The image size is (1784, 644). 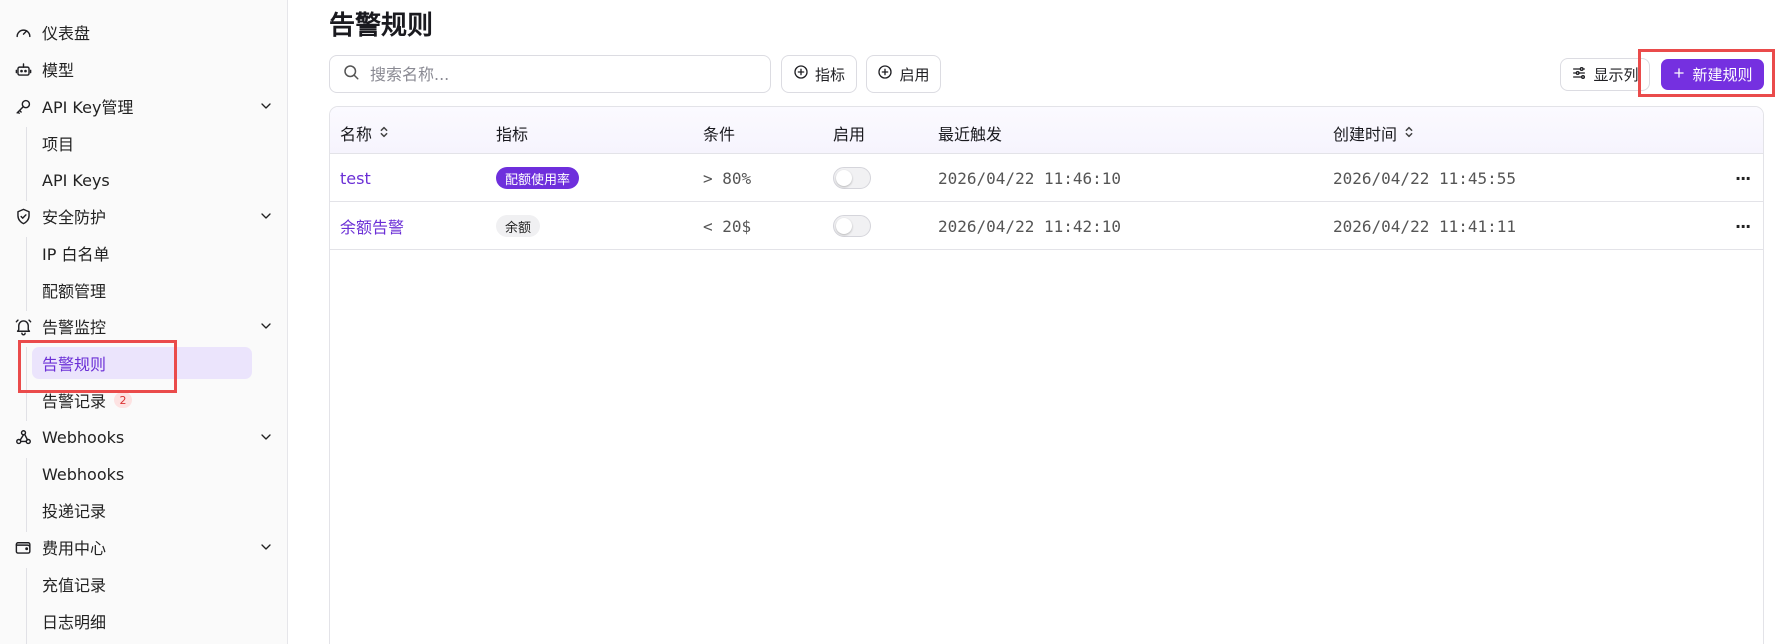 I want to click on last-triggered-cell: 2026/04/22 11:42:10, so click(x=1030, y=226).